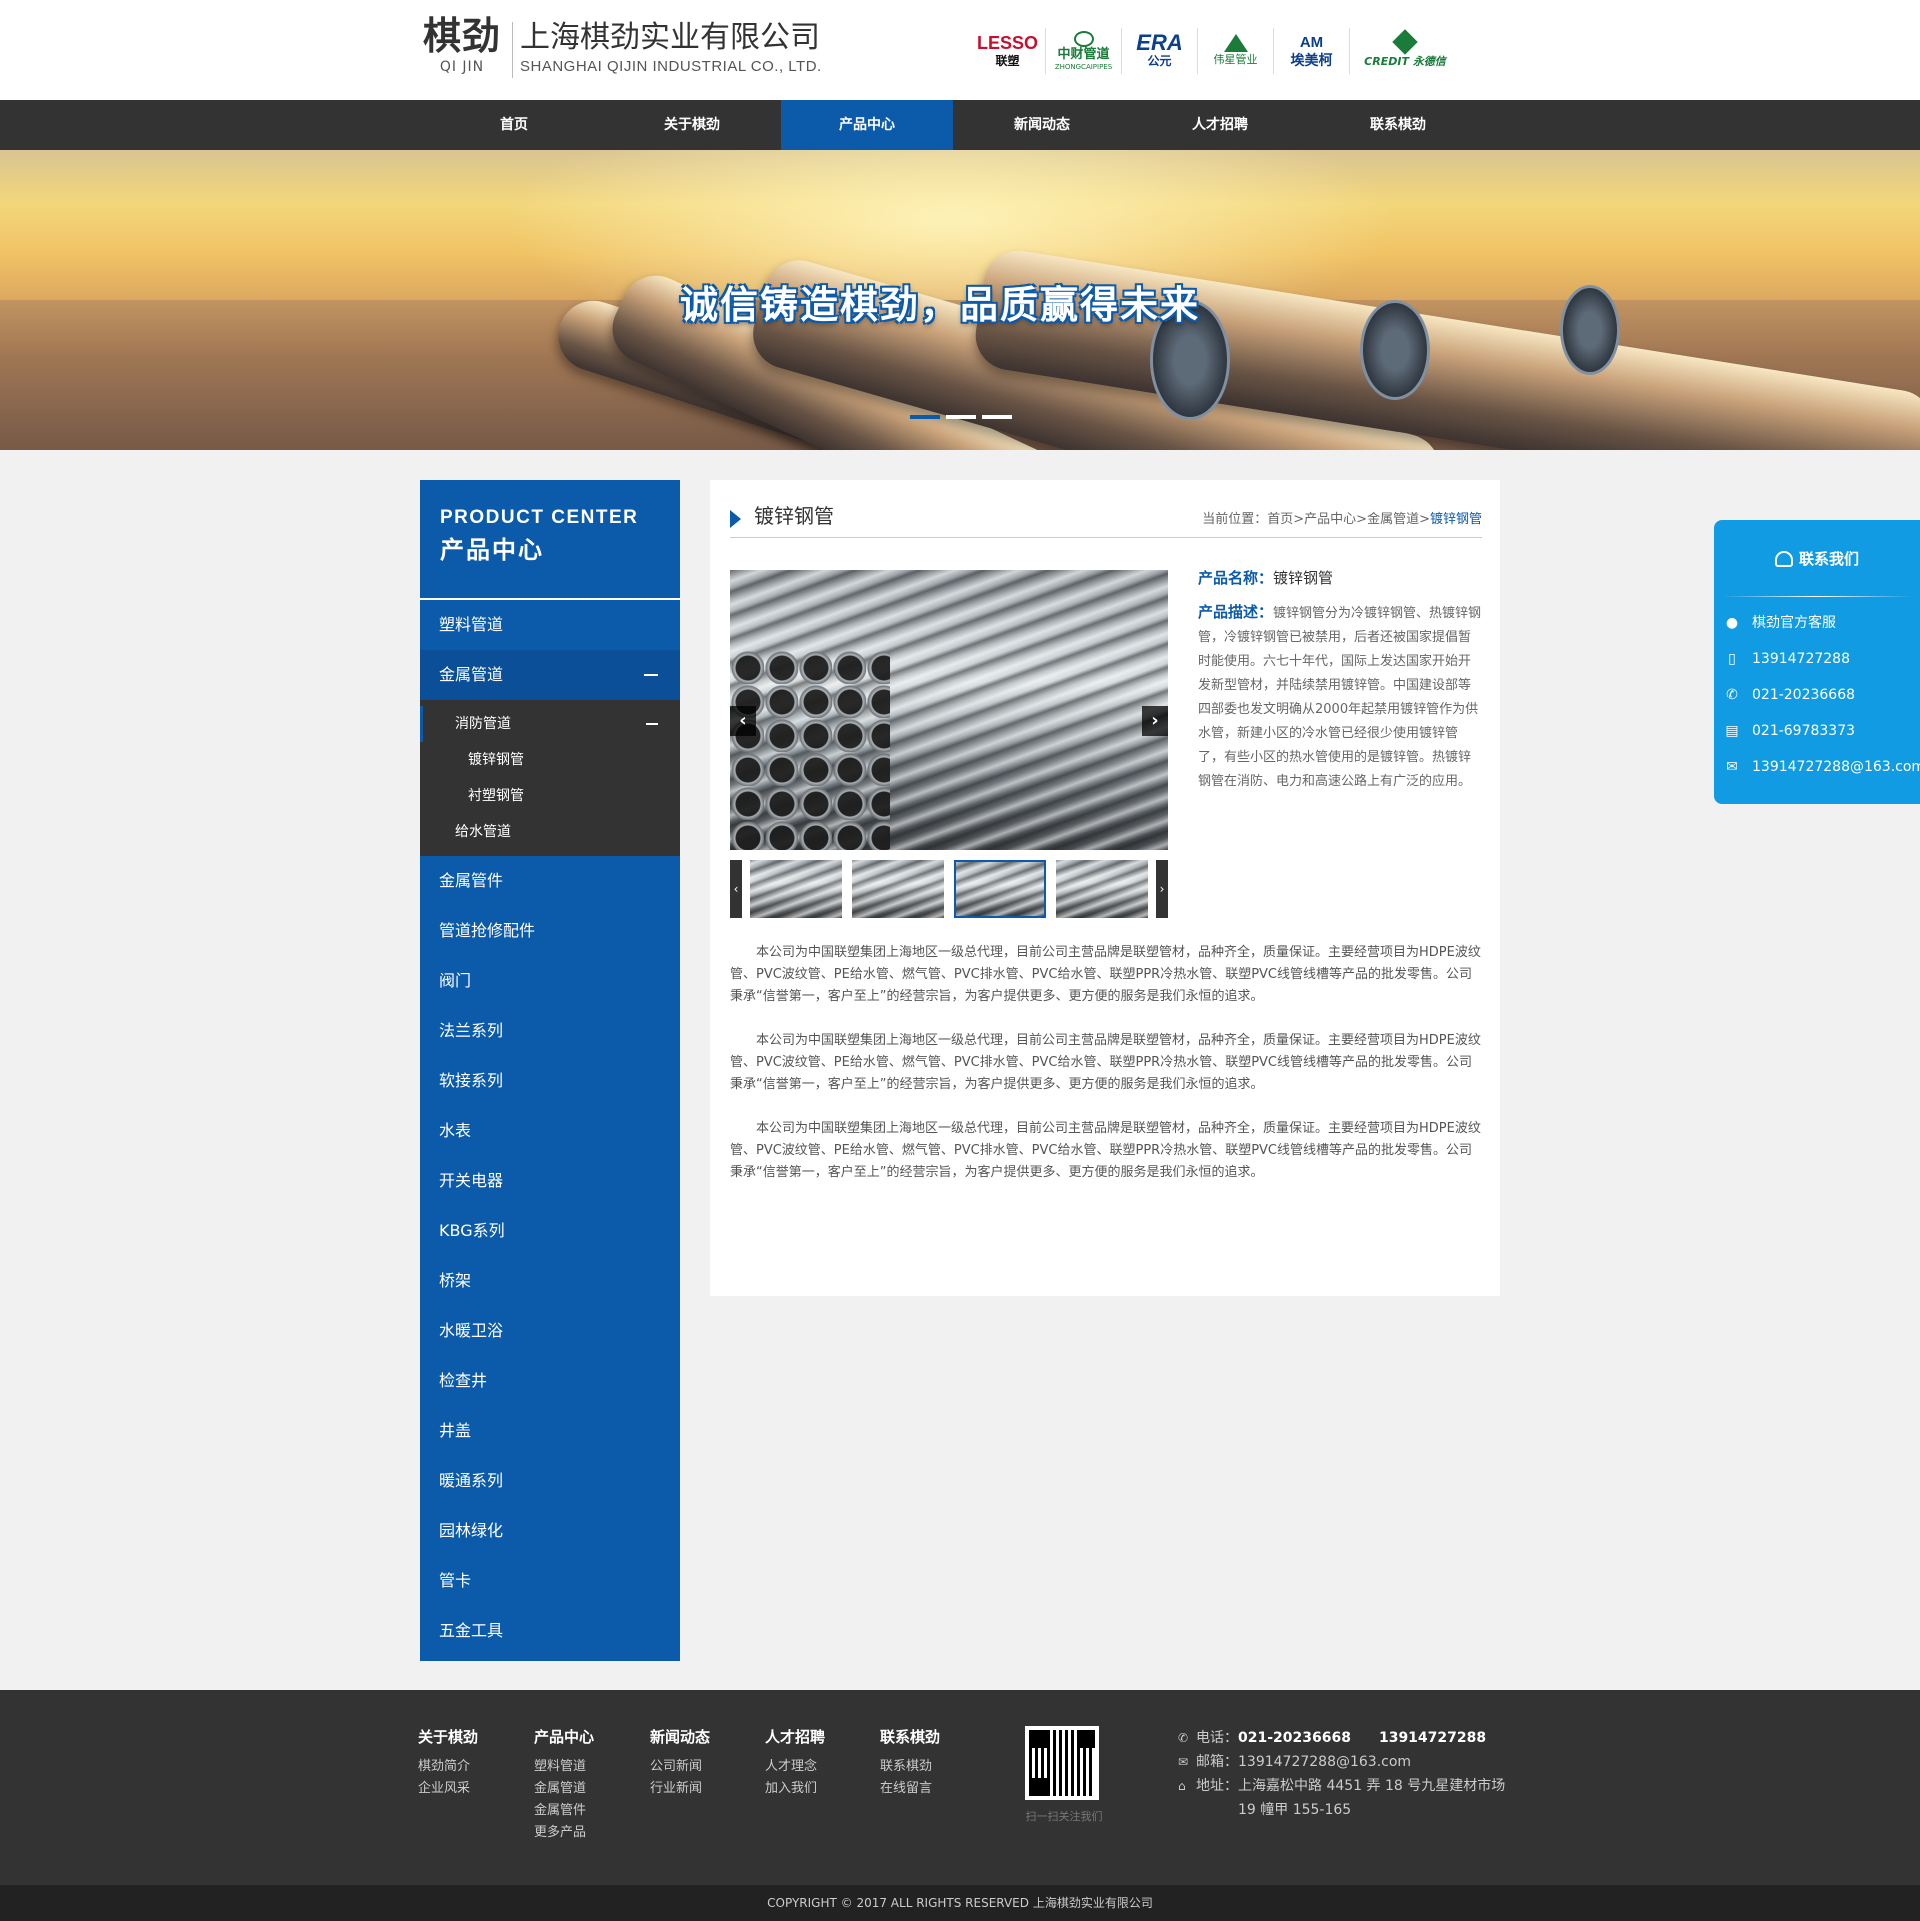  What do you see at coordinates (743, 721) in the screenshot?
I see `gallery-prev-icon: ‹` at bounding box center [743, 721].